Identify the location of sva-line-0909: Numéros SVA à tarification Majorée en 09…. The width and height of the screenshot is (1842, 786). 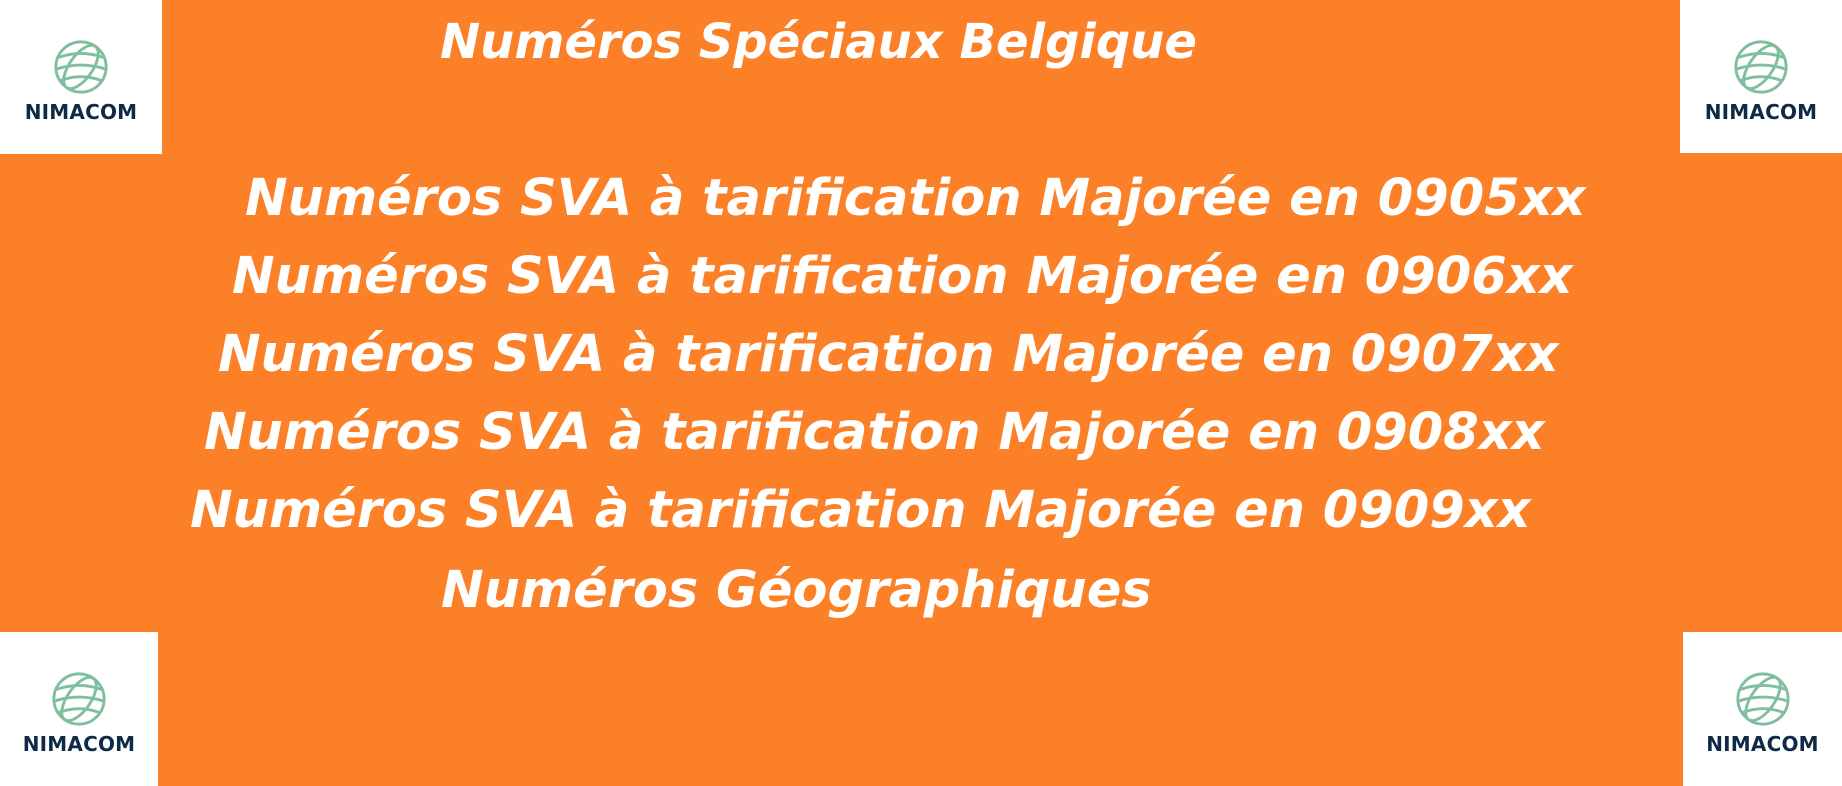
(860, 510).